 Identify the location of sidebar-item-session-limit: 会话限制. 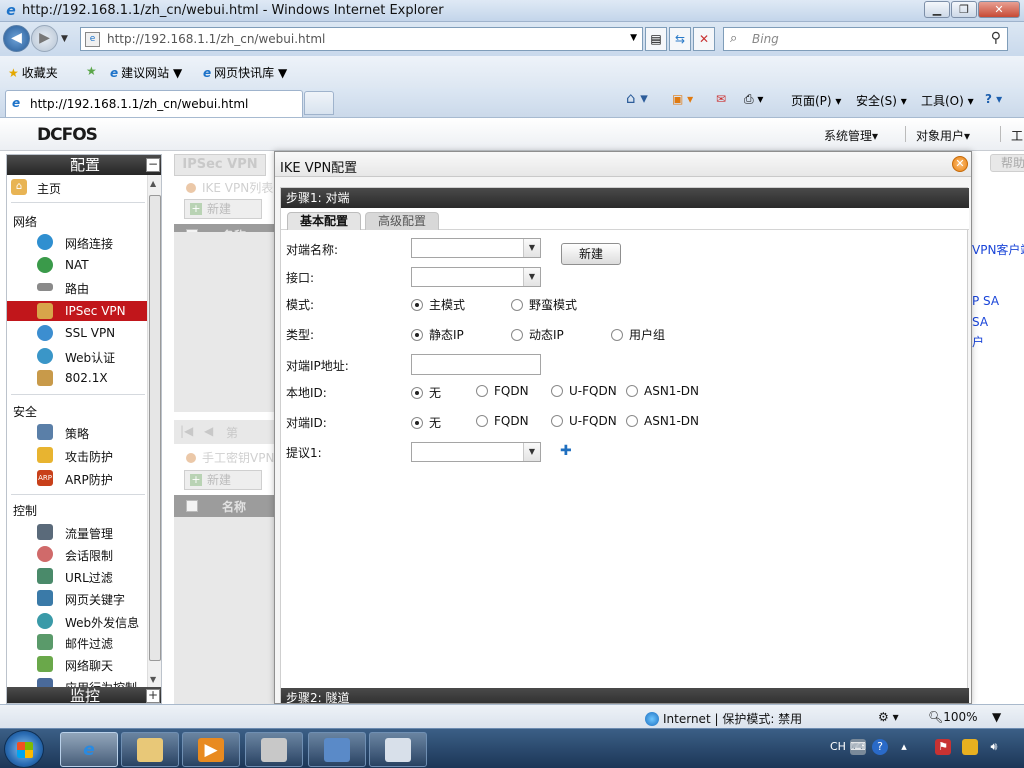
(77, 554).